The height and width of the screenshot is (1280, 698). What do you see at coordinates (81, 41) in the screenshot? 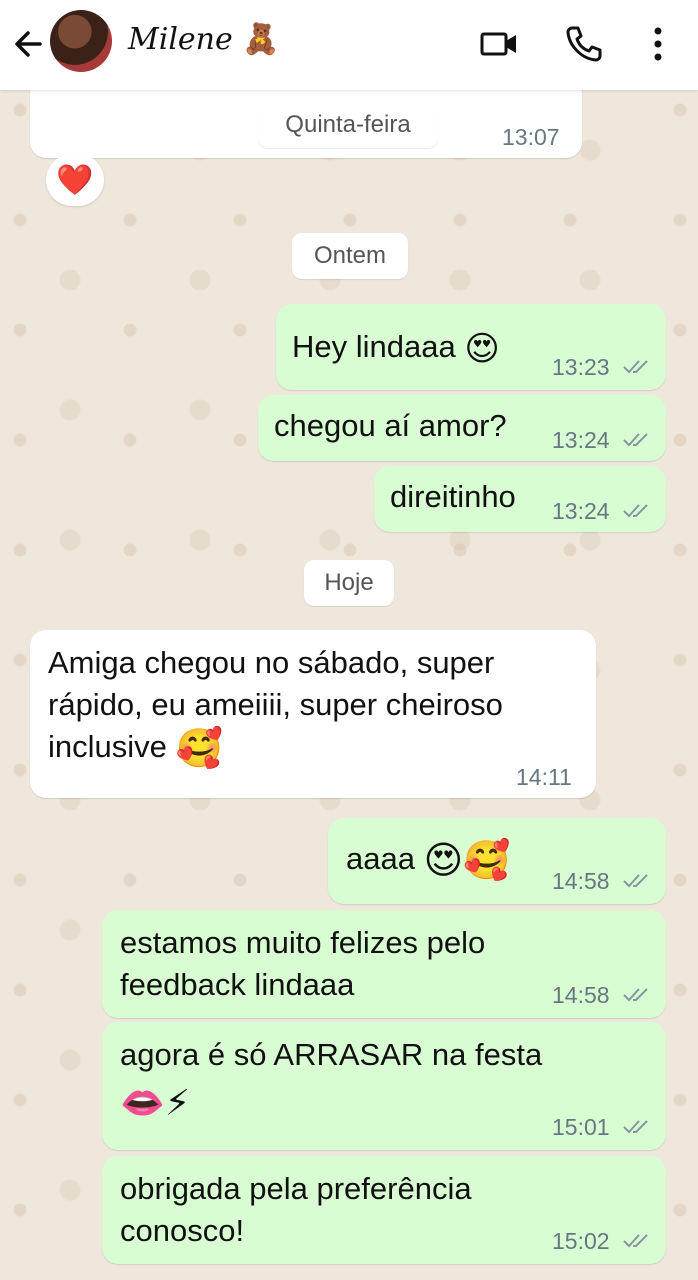
I see `avatar` at bounding box center [81, 41].